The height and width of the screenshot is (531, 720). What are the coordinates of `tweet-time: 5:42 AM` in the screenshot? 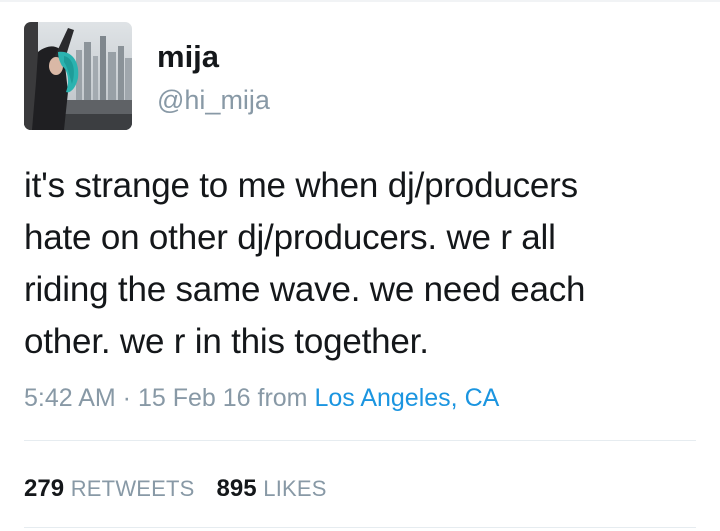 It's located at (70, 398).